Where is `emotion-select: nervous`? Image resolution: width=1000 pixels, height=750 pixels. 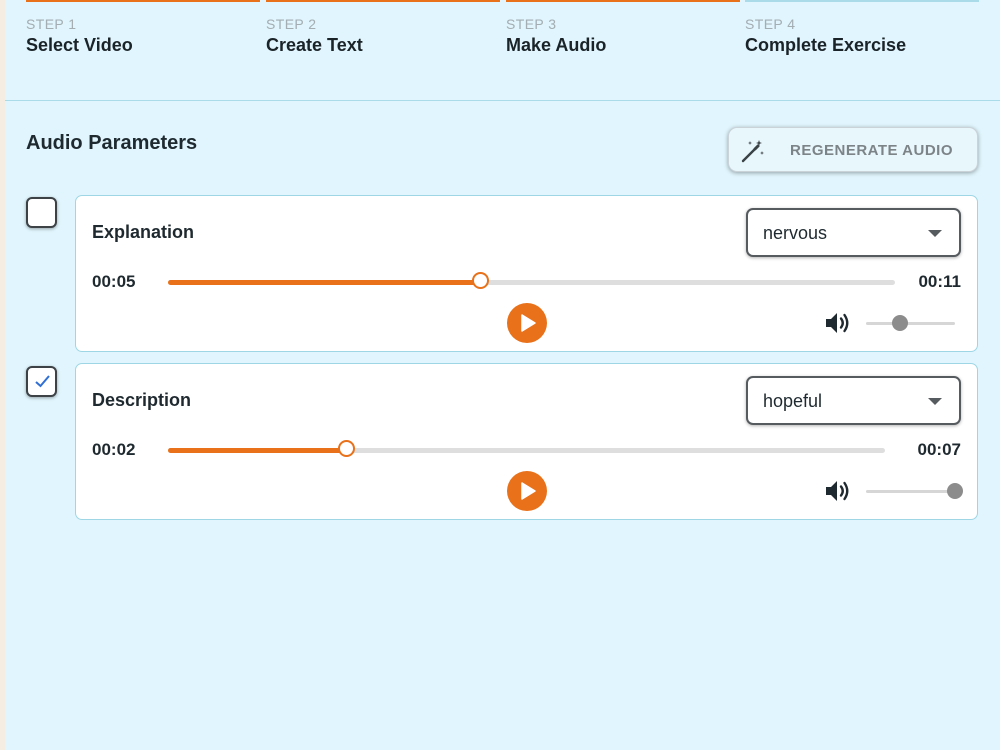 emotion-select: nervous is located at coordinates (853, 232).